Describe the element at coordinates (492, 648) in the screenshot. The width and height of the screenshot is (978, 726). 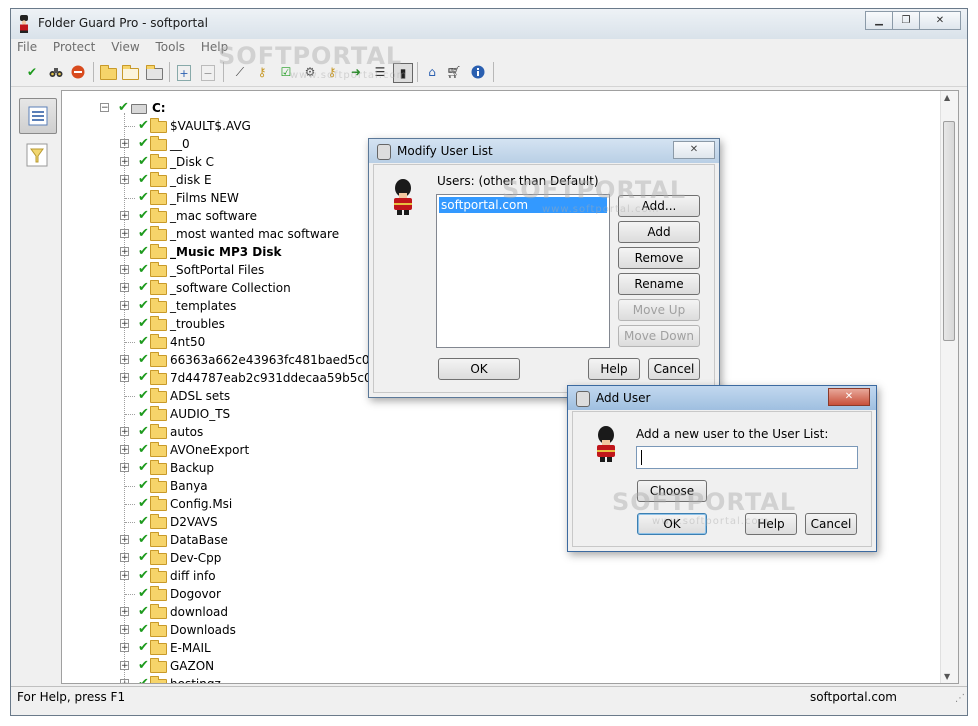
I see `tree-item: + ✔ E-MAIL` at that location.